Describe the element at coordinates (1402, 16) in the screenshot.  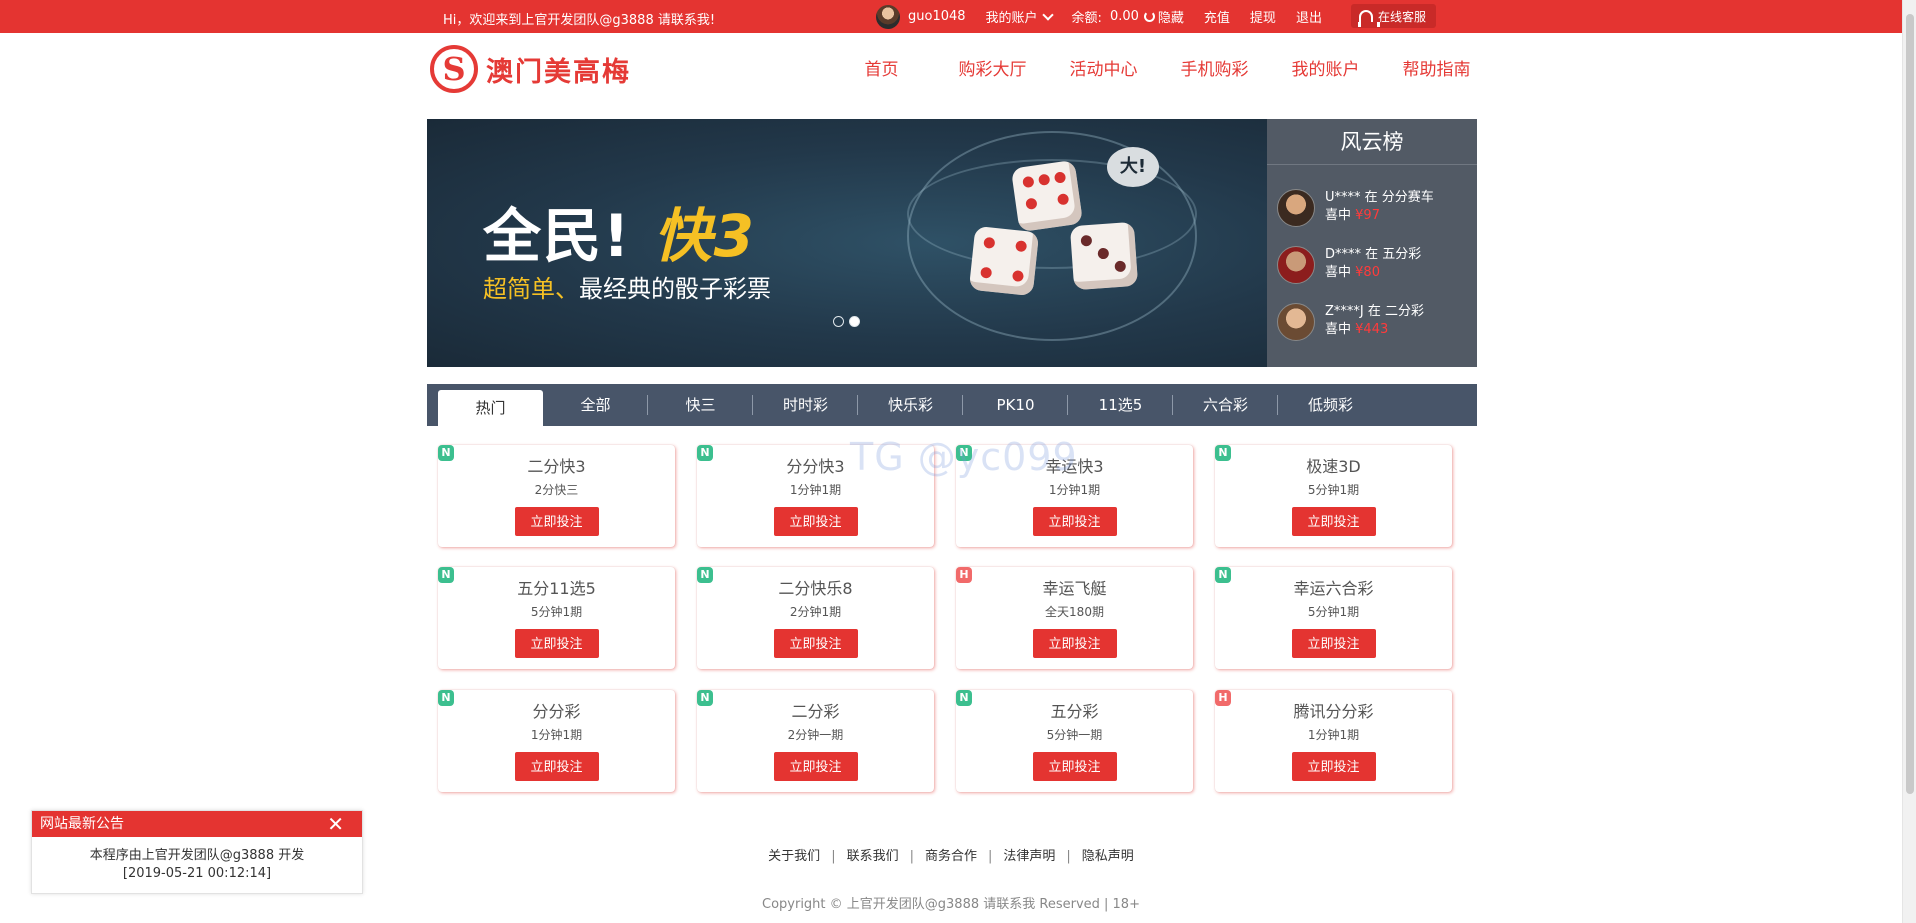
I see `online-service-label: 在线客服` at that location.